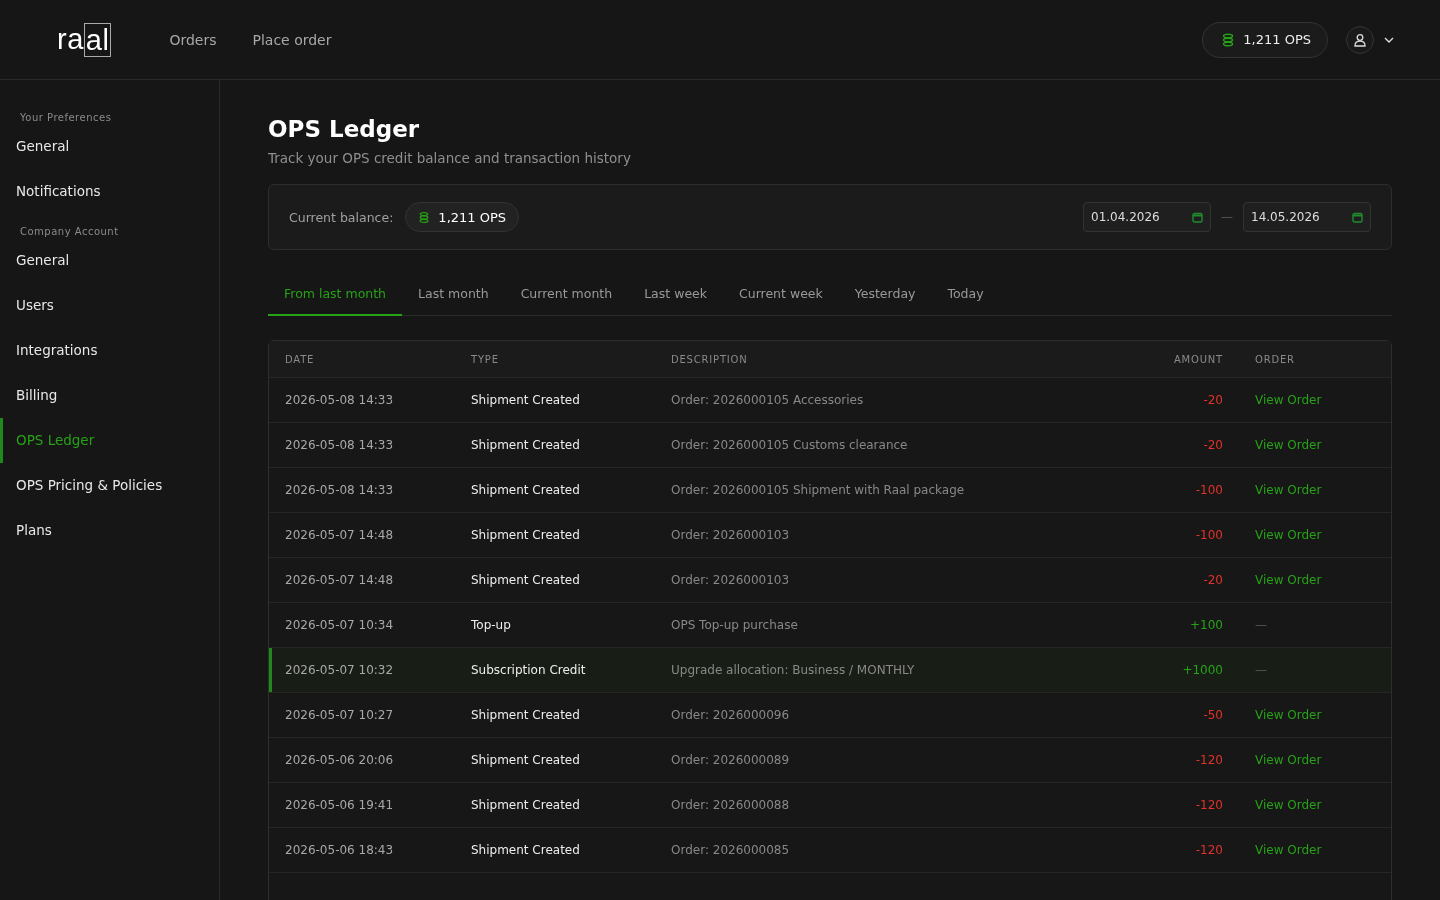 The height and width of the screenshot is (900, 1440). I want to click on amount-cell-text: -50, so click(1212, 715).